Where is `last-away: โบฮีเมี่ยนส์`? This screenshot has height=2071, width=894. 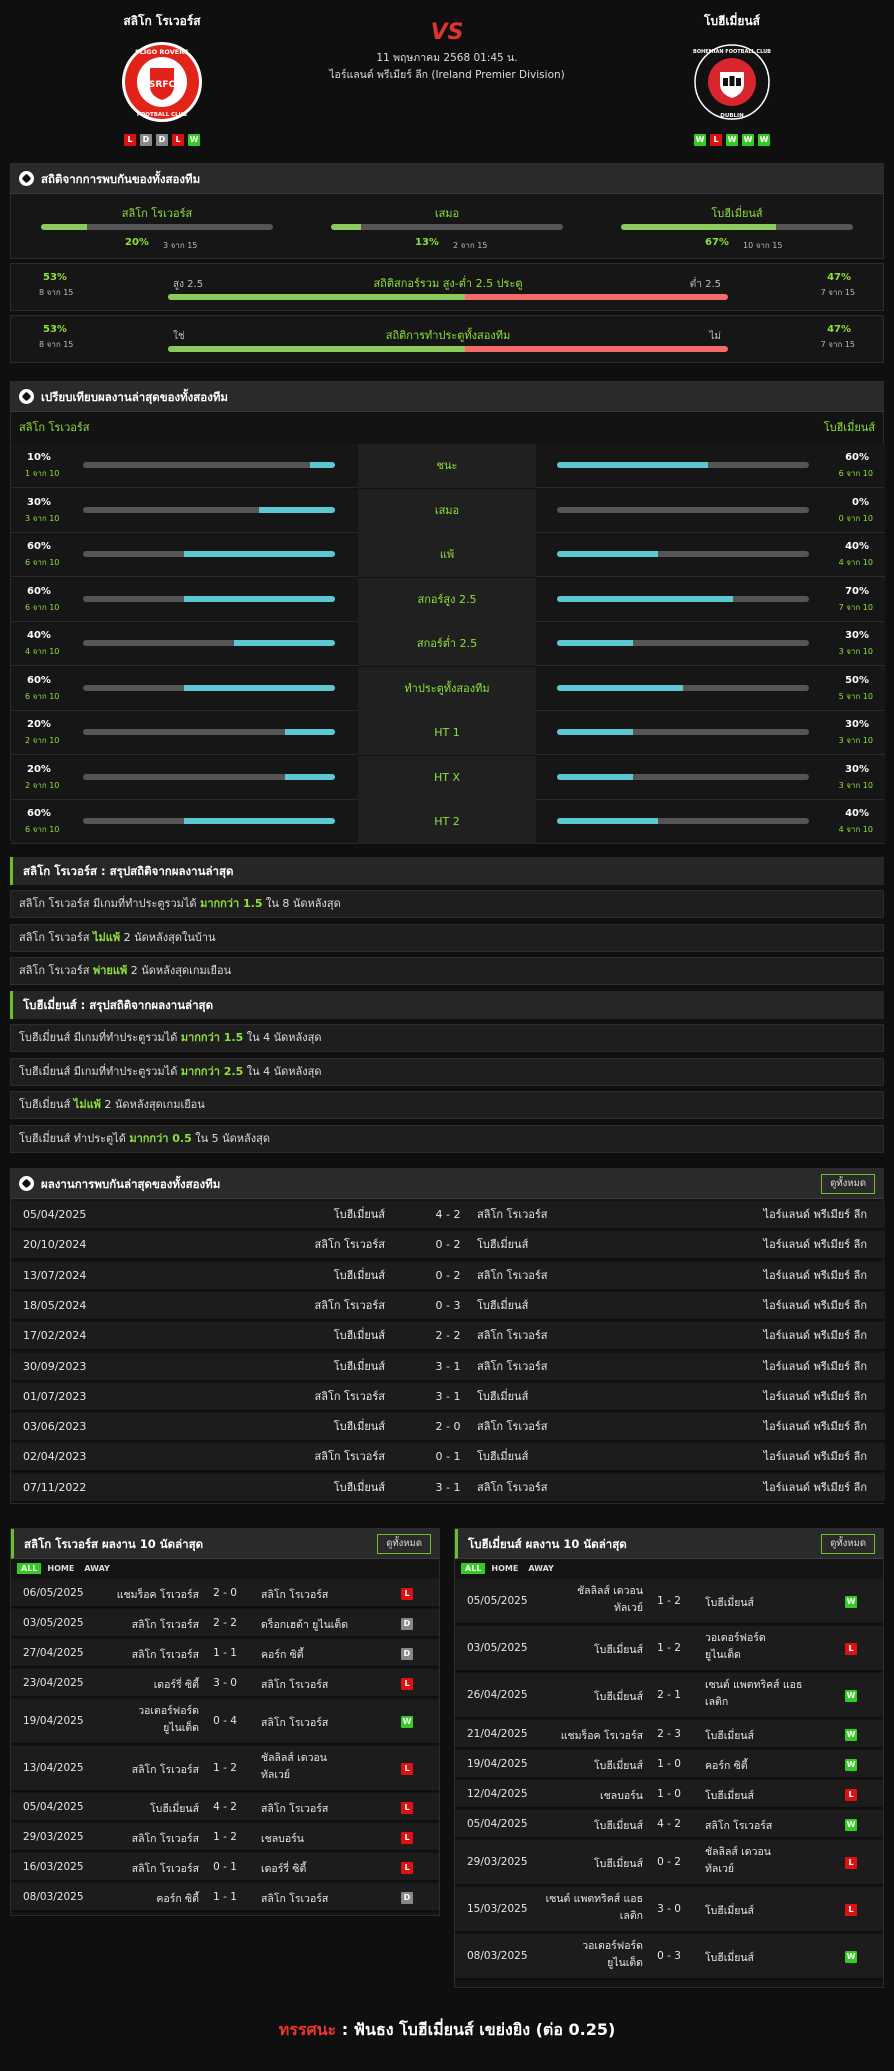
last-away: โบฮีเมี่ยนส์ is located at coordinates (775, 1736).